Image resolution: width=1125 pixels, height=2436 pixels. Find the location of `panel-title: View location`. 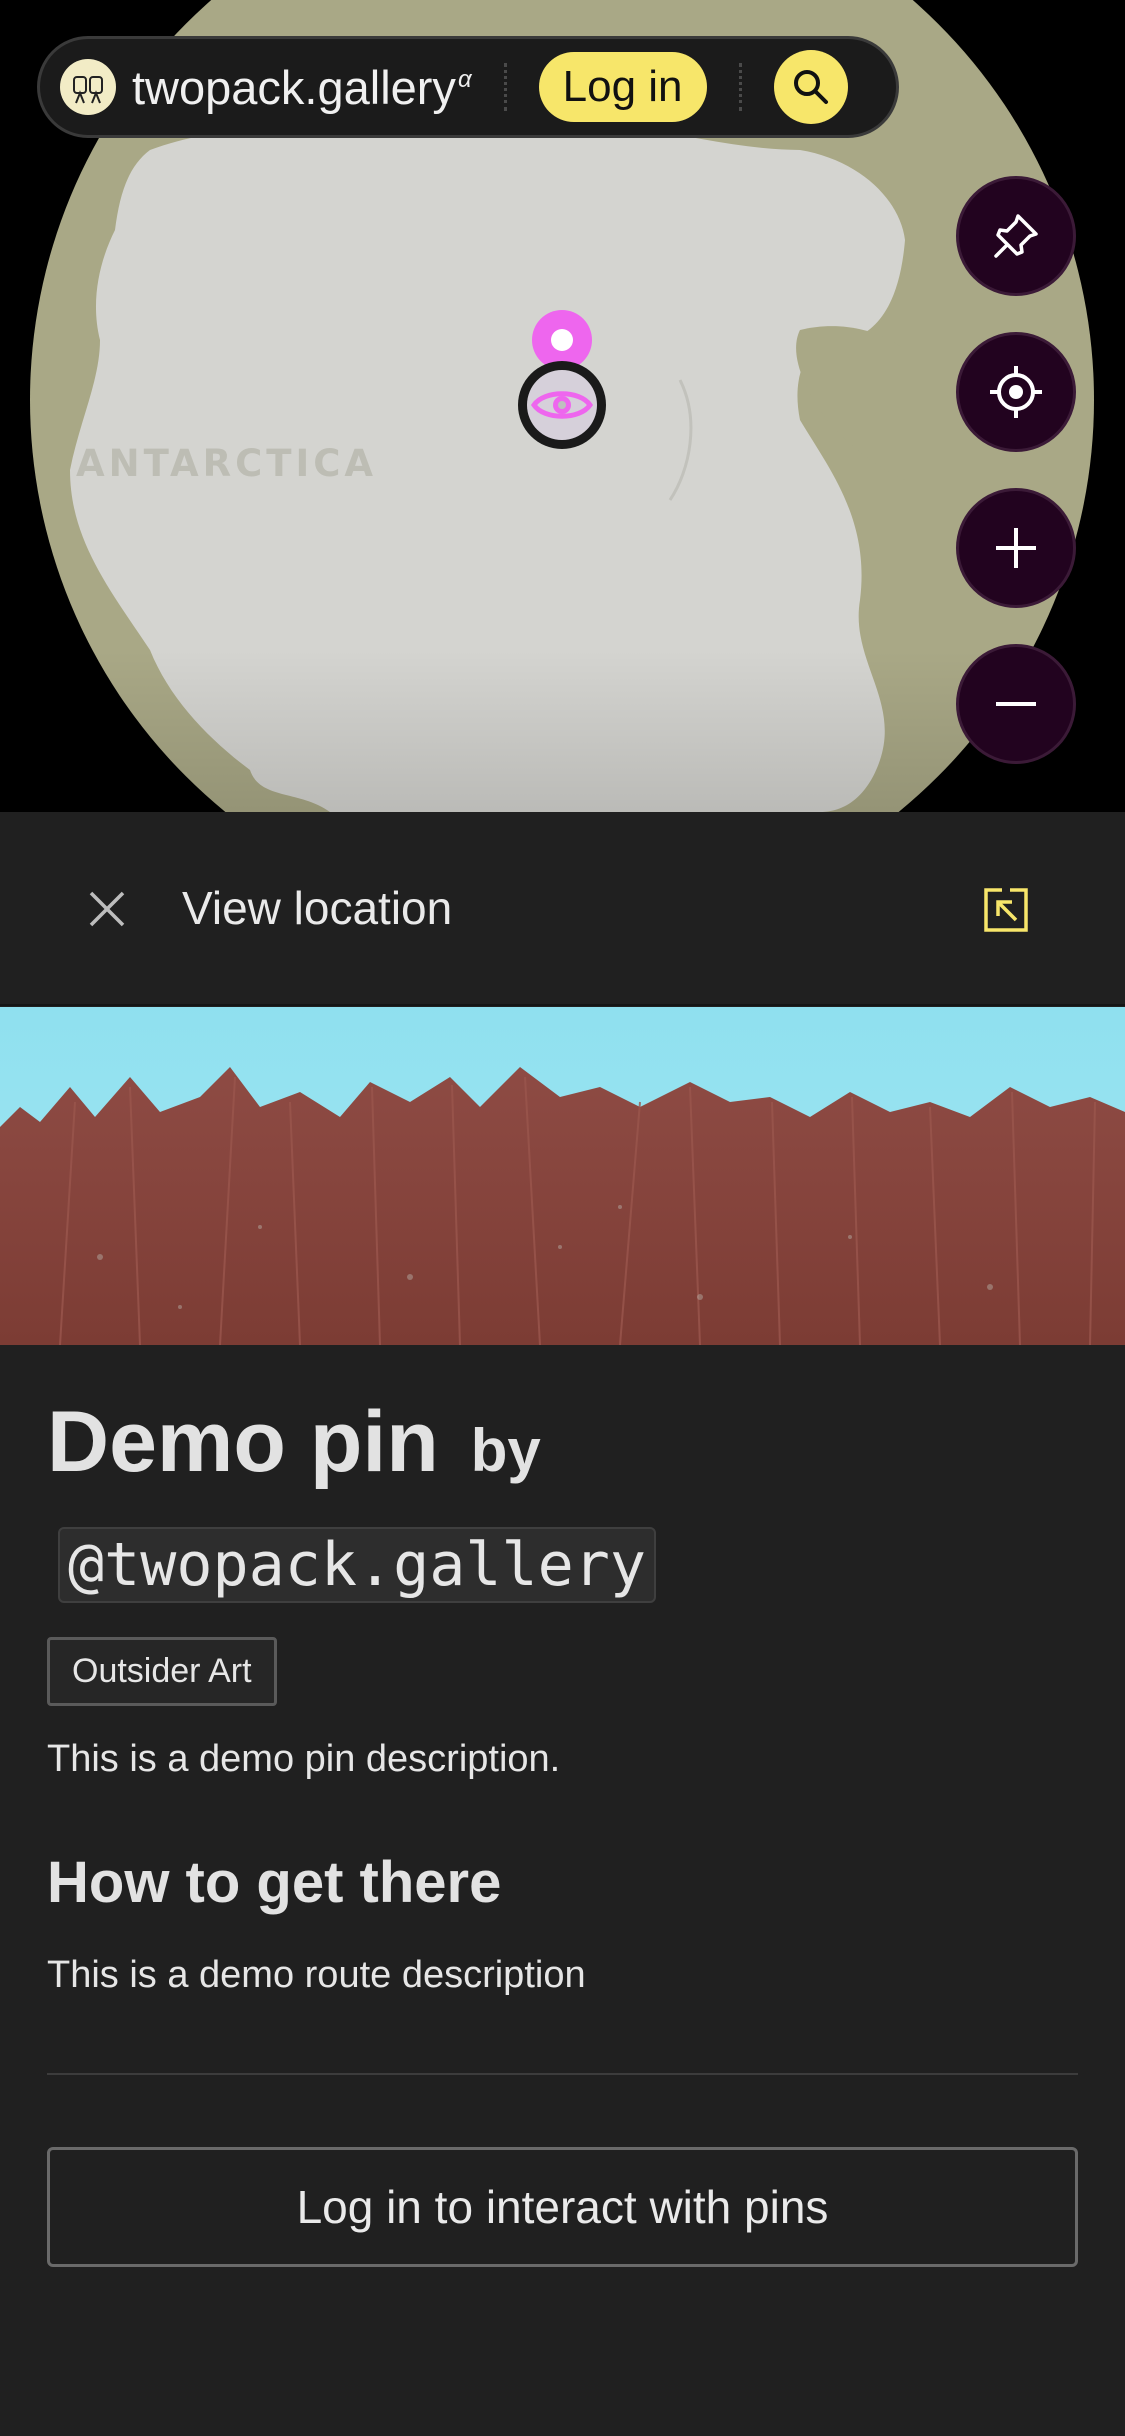

panel-title: View location is located at coordinates (317, 908).